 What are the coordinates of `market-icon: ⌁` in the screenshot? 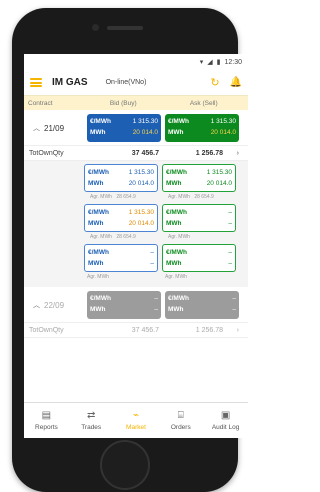 It's located at (135, 415).